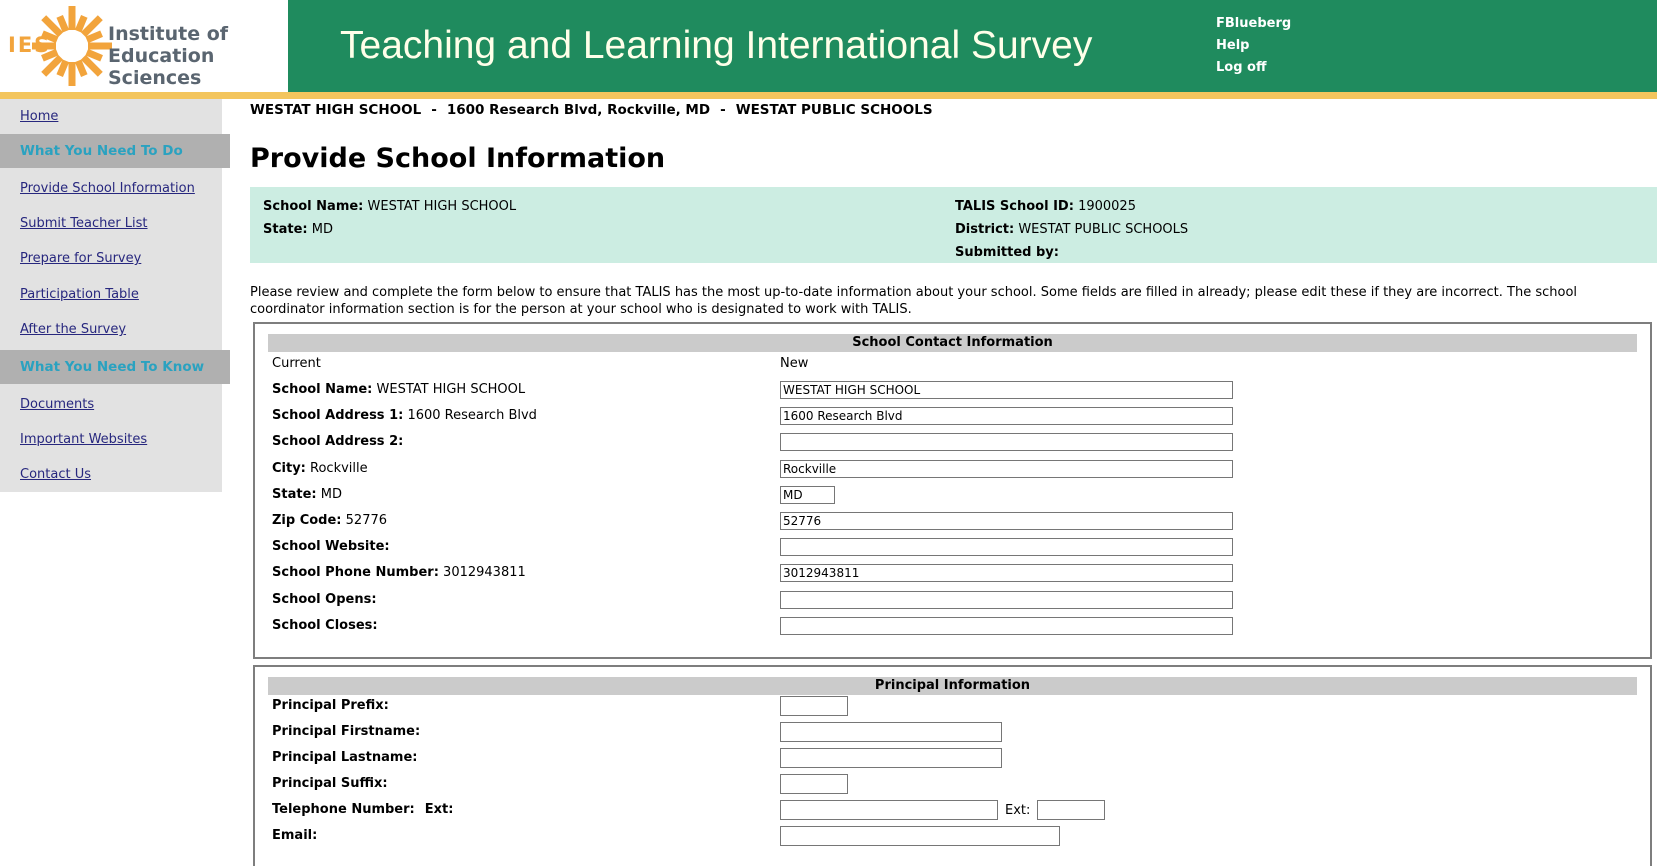 The image size is (1657, 866). I want to click on field-label-zip-code: Zip Code: 52776, so click(330, 520).